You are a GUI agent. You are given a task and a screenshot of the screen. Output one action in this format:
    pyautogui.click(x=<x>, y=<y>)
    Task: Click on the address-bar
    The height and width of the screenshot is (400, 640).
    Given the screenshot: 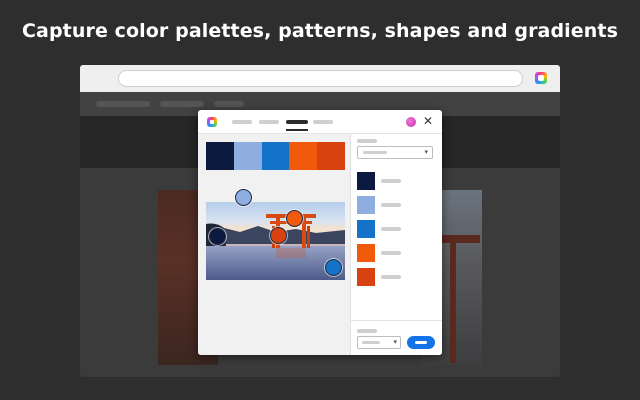 What is the action you would take?
    pyautogui.click(x=320, y=78)
    